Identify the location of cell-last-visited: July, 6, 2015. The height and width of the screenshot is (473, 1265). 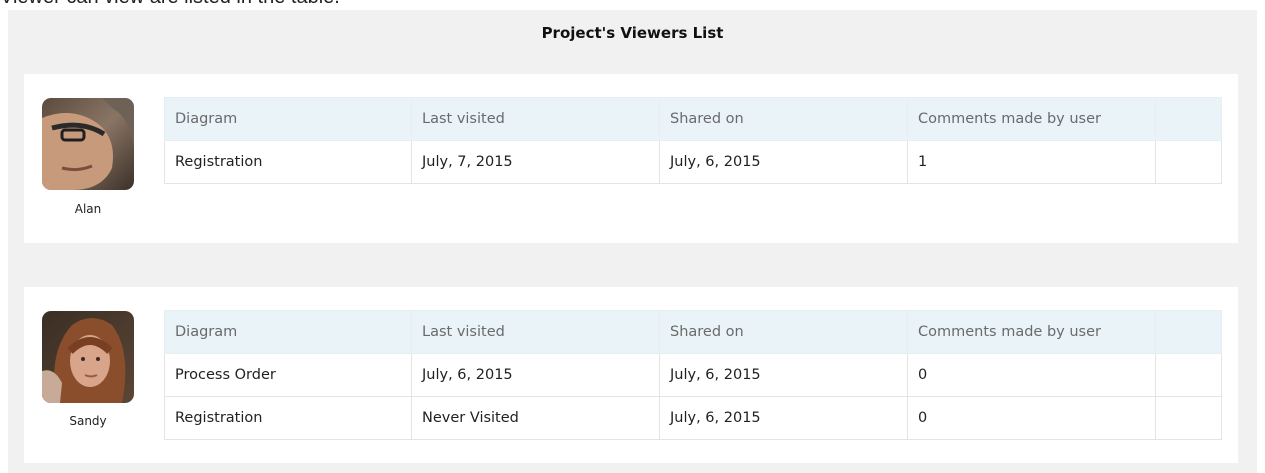
(535, 375).